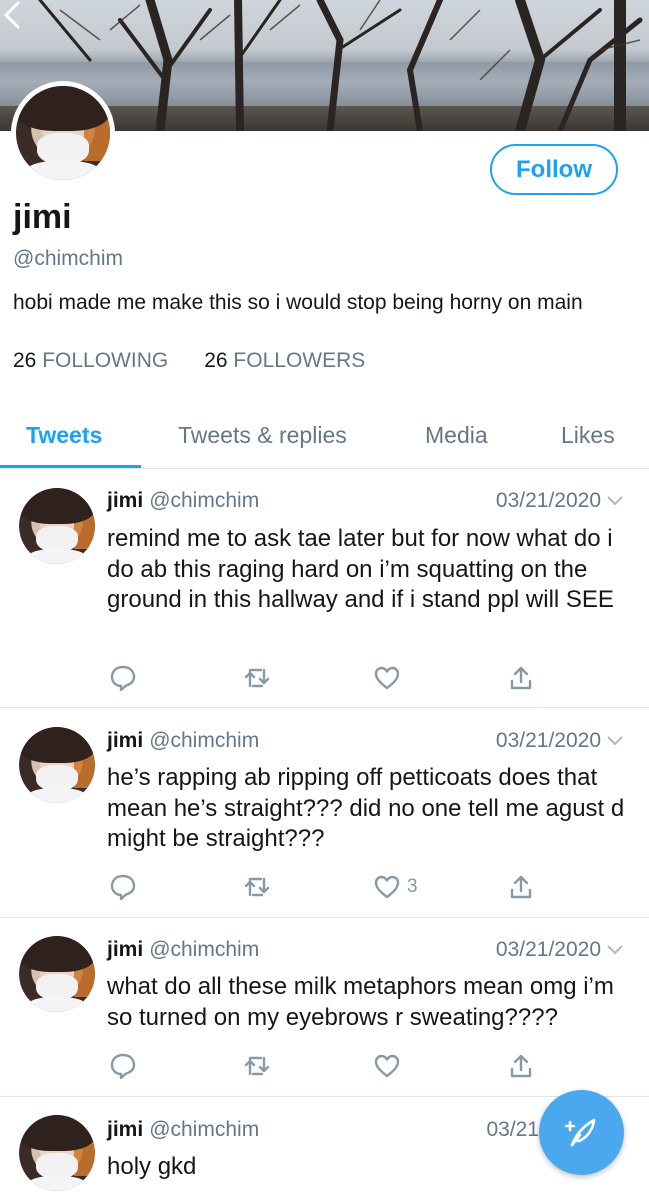 The width and height of the screenshot is (649, 1200). What do you see at coordinates (588, 435) in the screenshot?
I see `tab-likes: Likes` at bounding box center [588, 435].